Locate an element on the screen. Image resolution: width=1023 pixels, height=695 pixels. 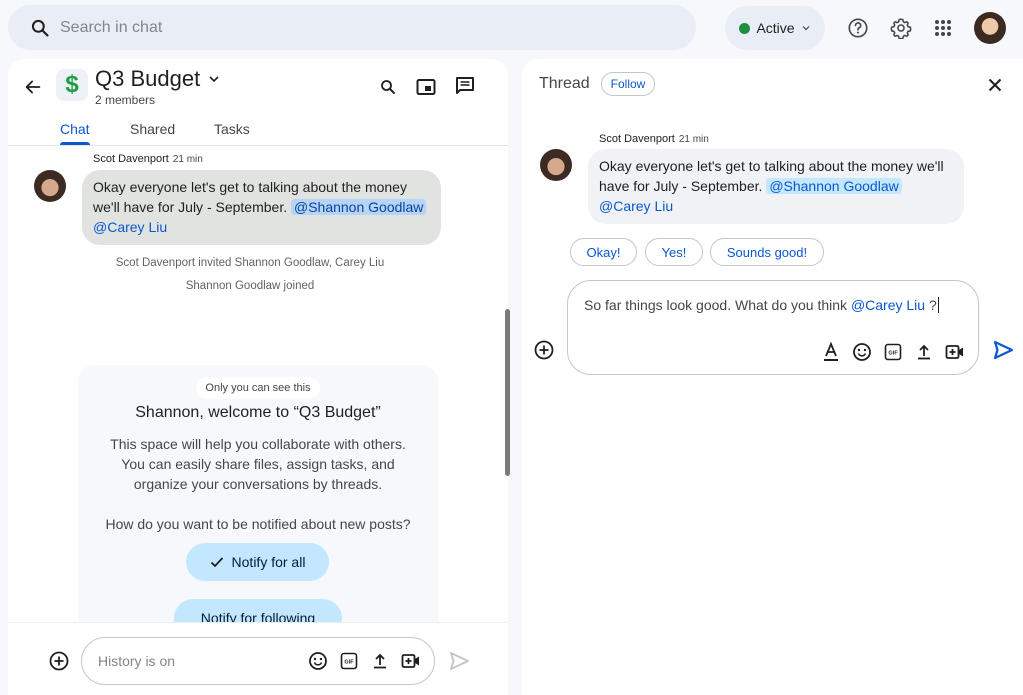
active-tab-indicator is located at coordinates (75, 143).